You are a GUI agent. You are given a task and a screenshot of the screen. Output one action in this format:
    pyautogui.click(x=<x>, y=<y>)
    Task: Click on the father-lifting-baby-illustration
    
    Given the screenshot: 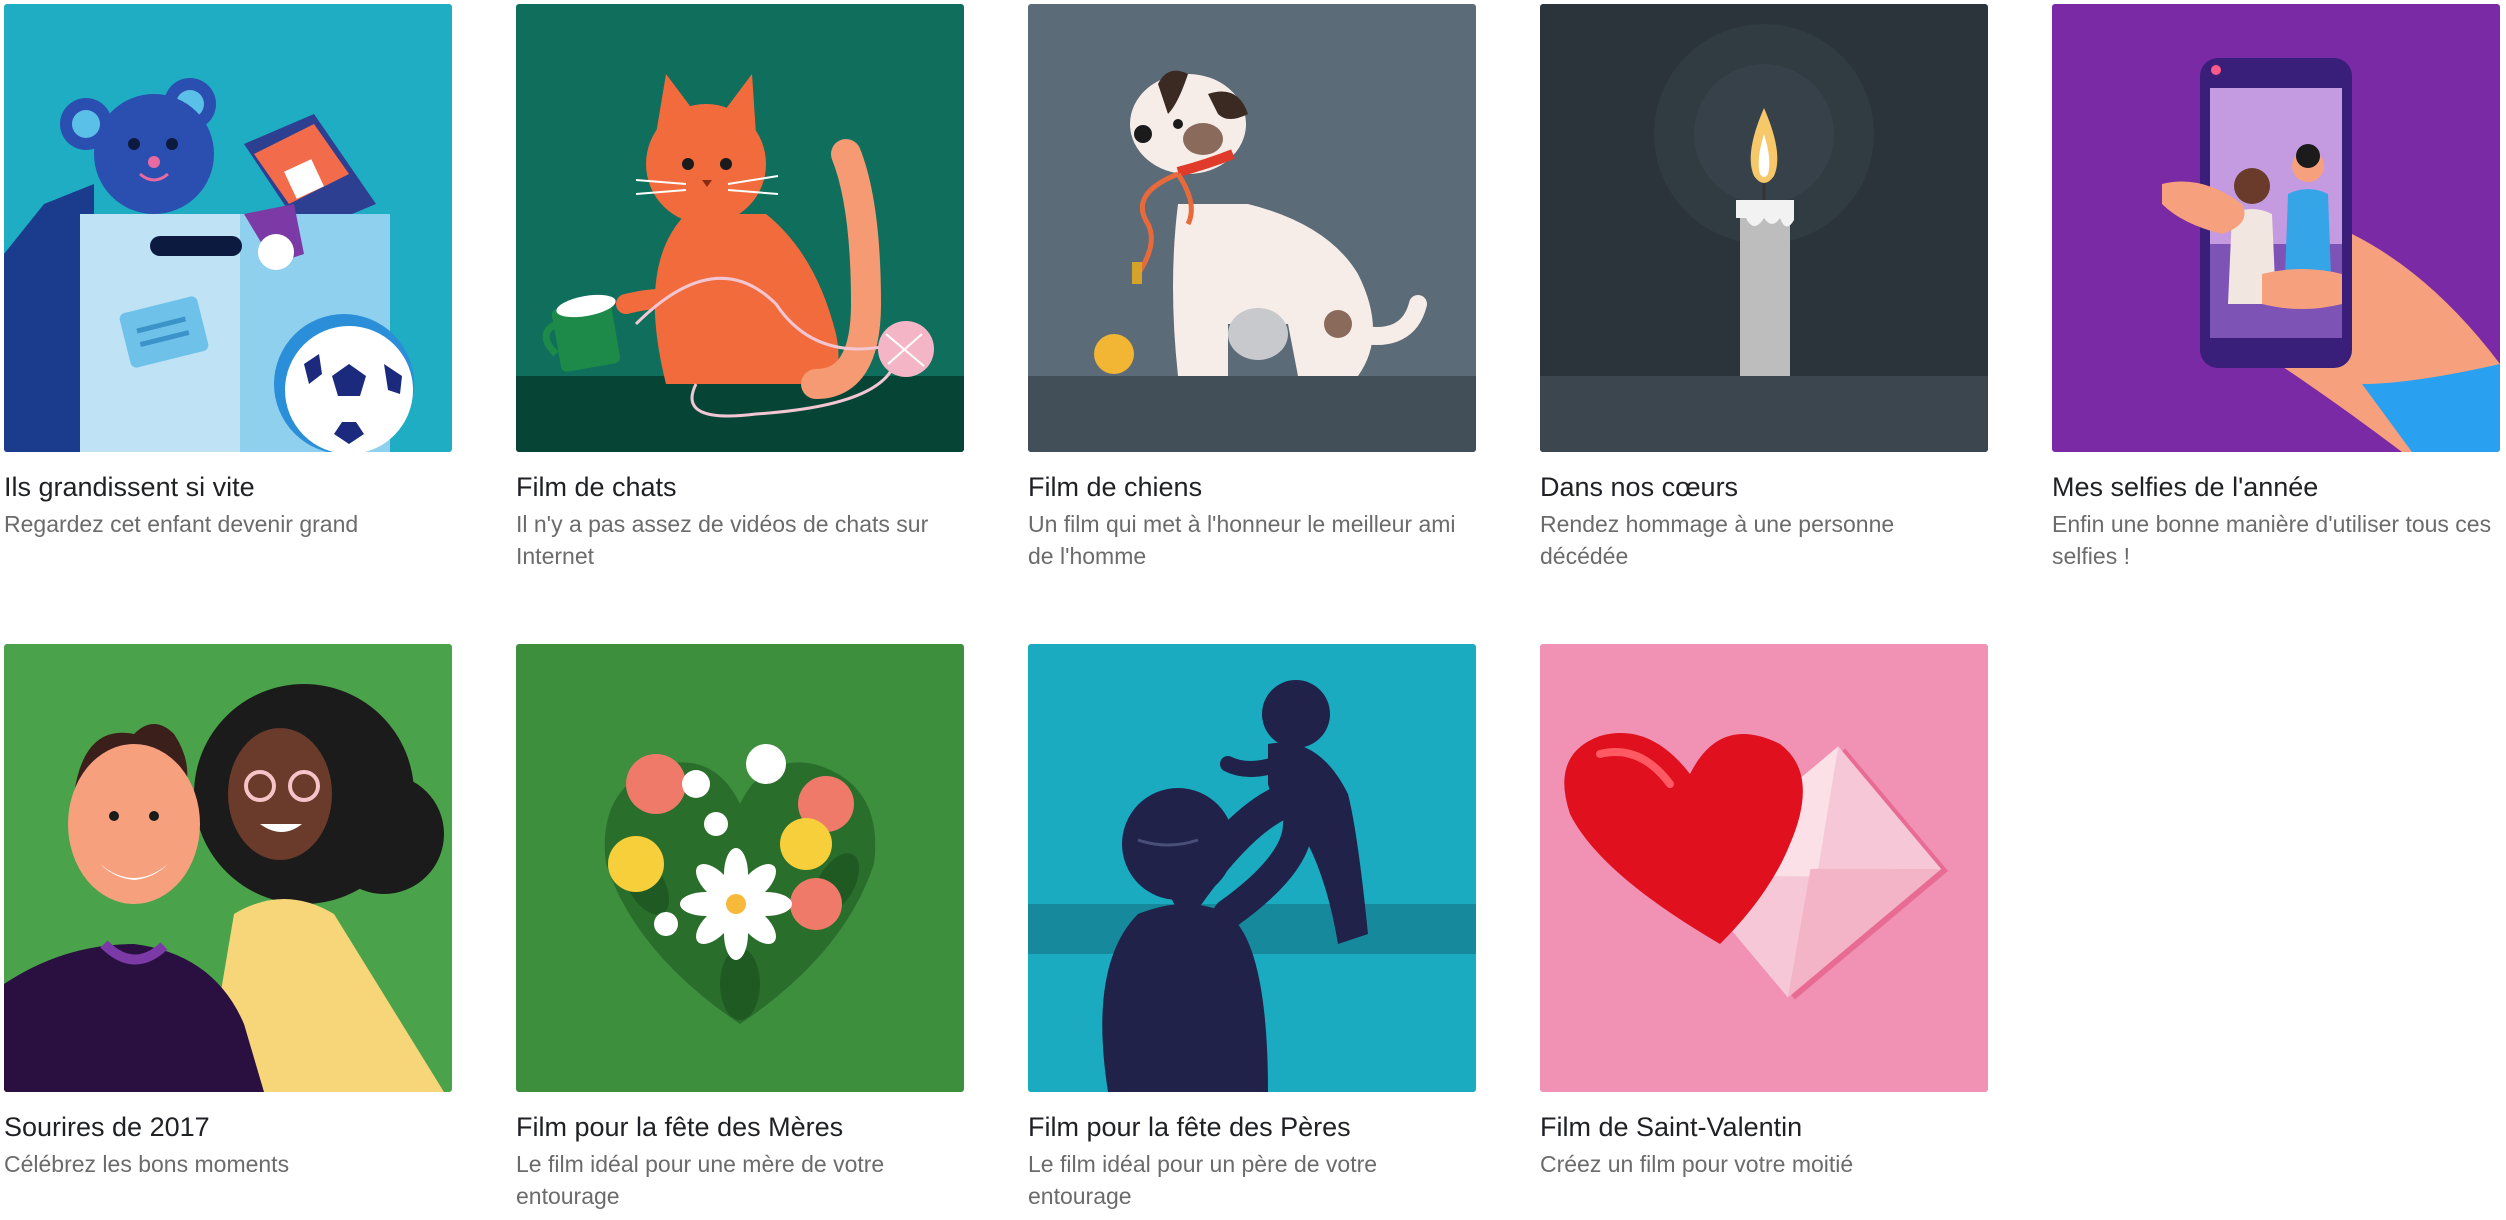 What is the action you would take?
    pyautogui.click(x=1252, y=868)
    